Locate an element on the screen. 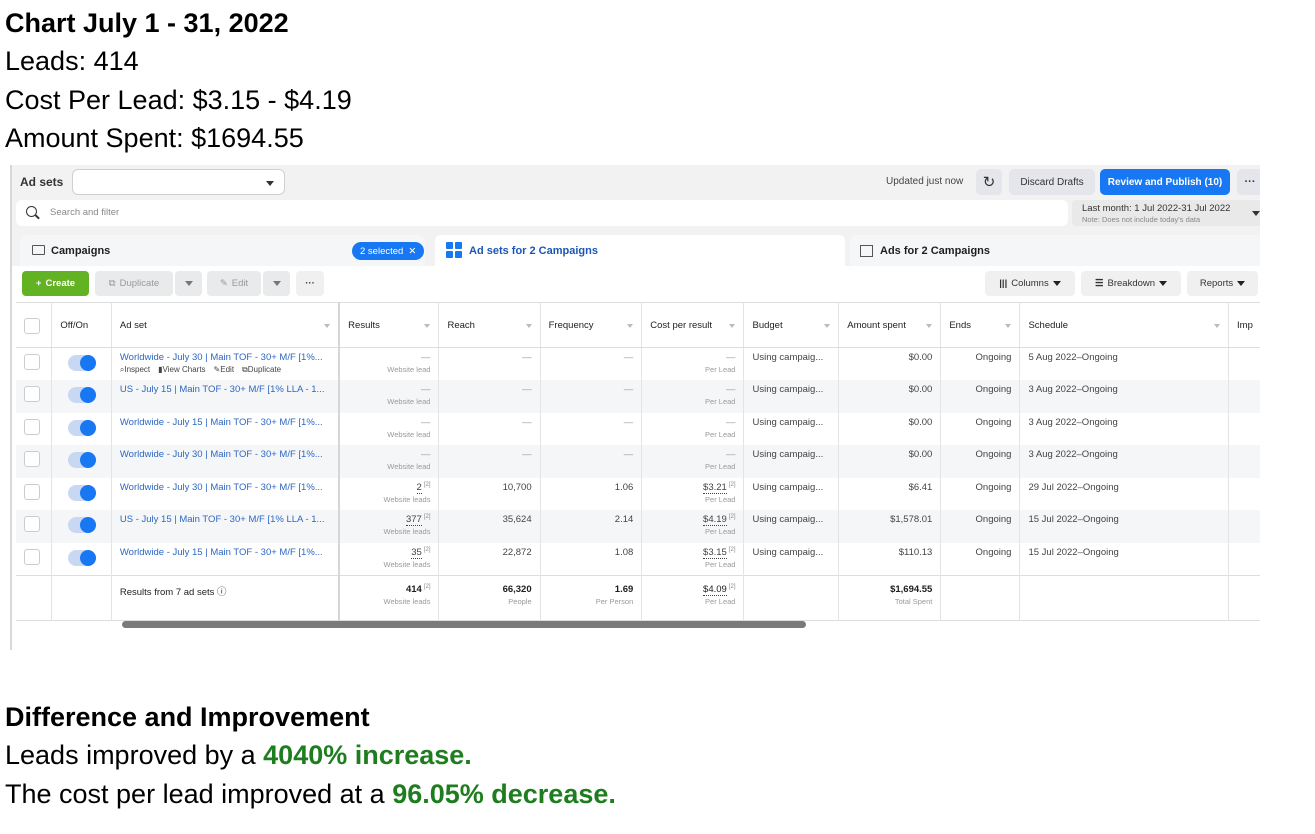 Image resolution: width=1315 pixels, height=834 pixels. amount-spent-cell: $0.00 is located at coordinates (890, 428).